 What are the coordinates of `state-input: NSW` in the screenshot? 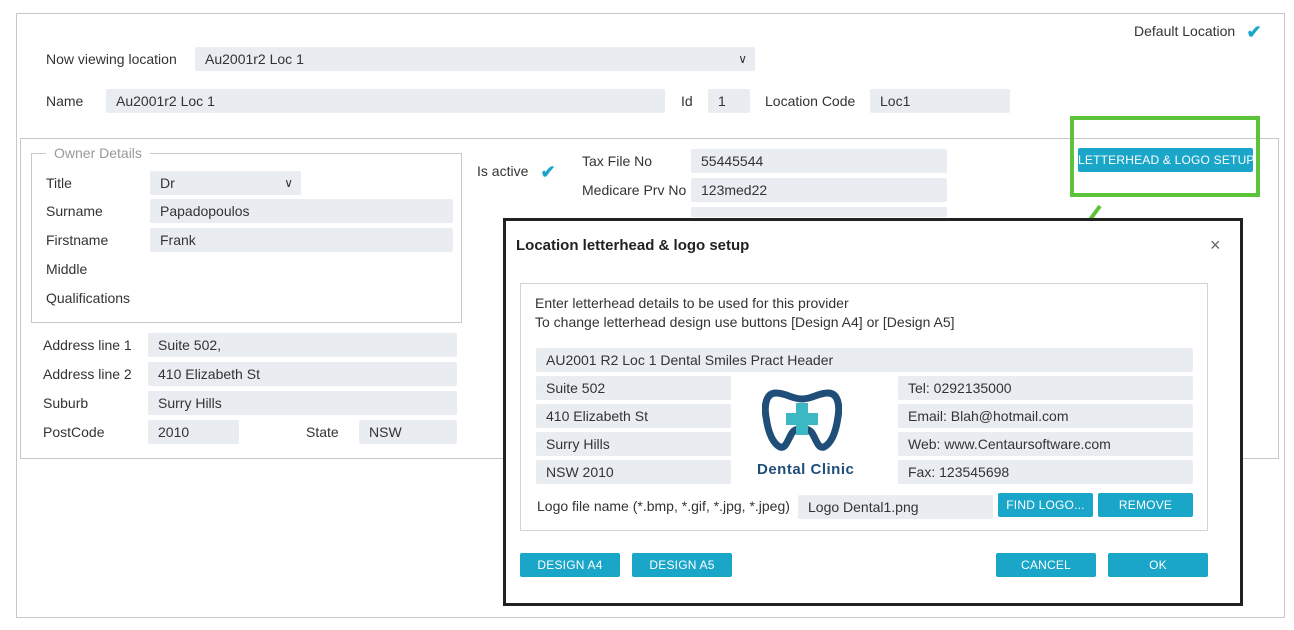 It's located at (408, 432).